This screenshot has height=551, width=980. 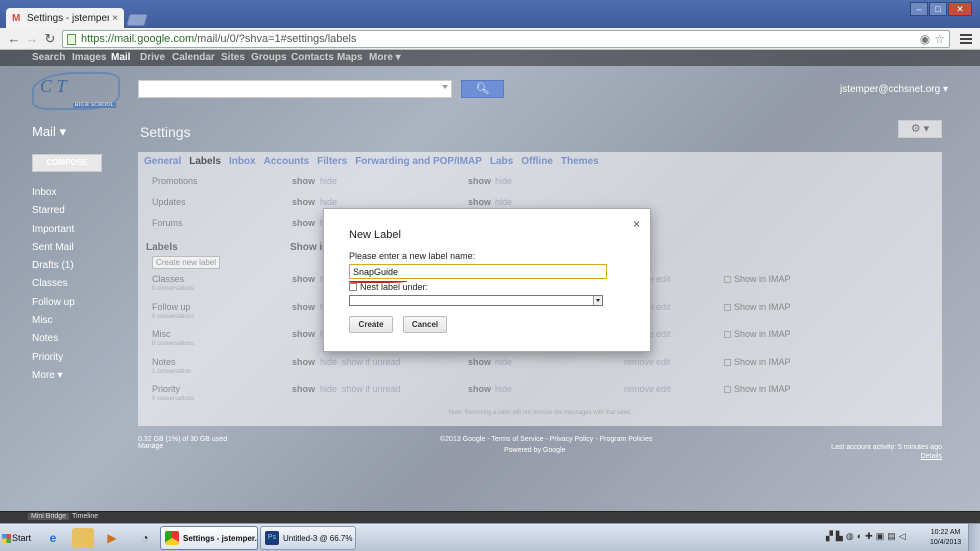 I want to click on volume-icon: ◁, so click(x=902, y=536).